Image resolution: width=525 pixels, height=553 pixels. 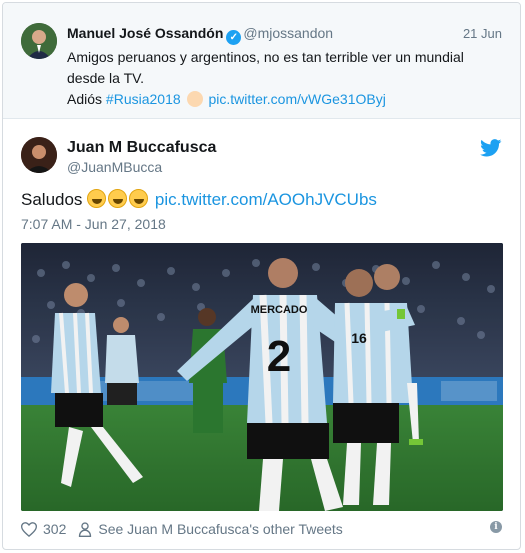 What do you see at coordinates (85, 99) in the screenshot?
I see `quoted-text-prefix: Adiós` at bounding box center [85, 99].